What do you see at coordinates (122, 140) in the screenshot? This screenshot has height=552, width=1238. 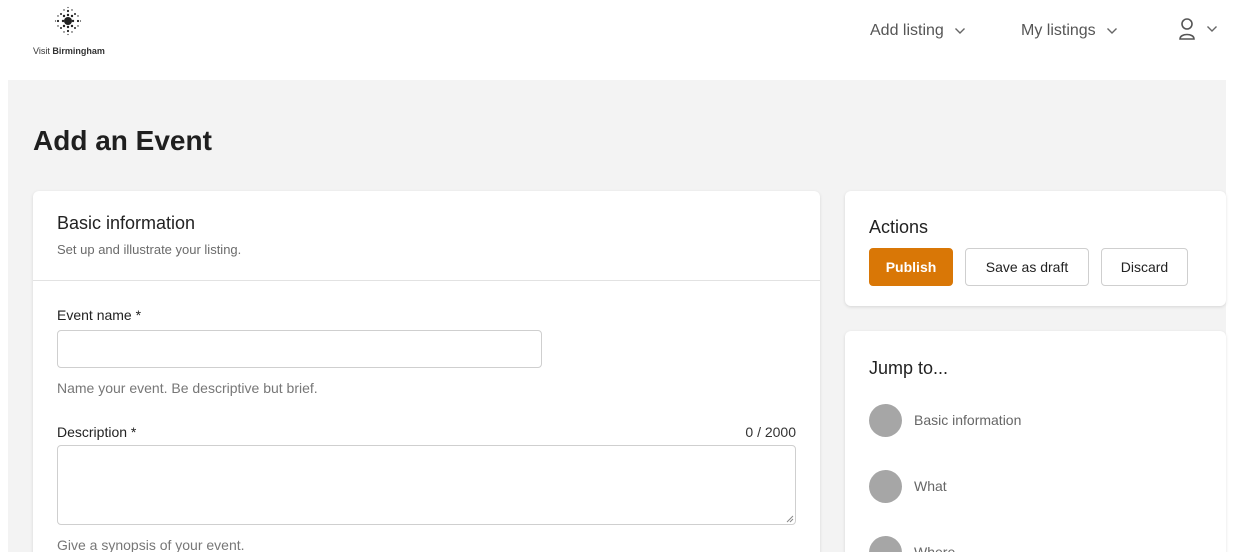 I see `page-title: Add an Event` at bounding box center [122, 140].